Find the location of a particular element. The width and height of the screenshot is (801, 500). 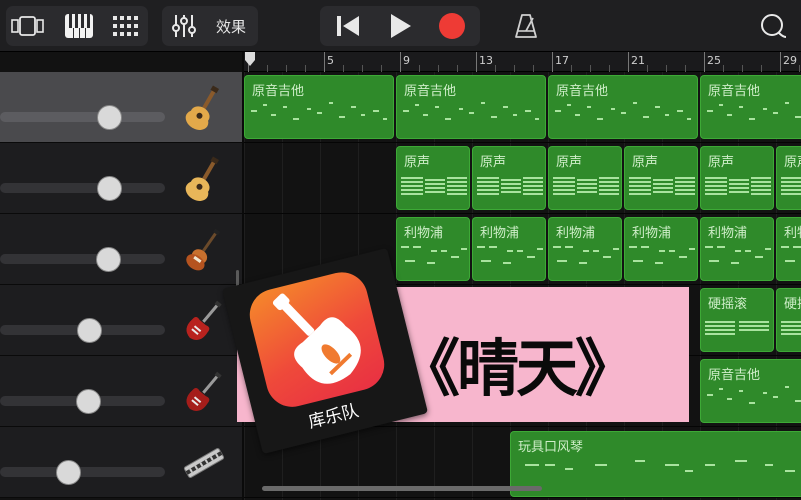

horizontal-scrollbar is located at coordinates (402, 488).